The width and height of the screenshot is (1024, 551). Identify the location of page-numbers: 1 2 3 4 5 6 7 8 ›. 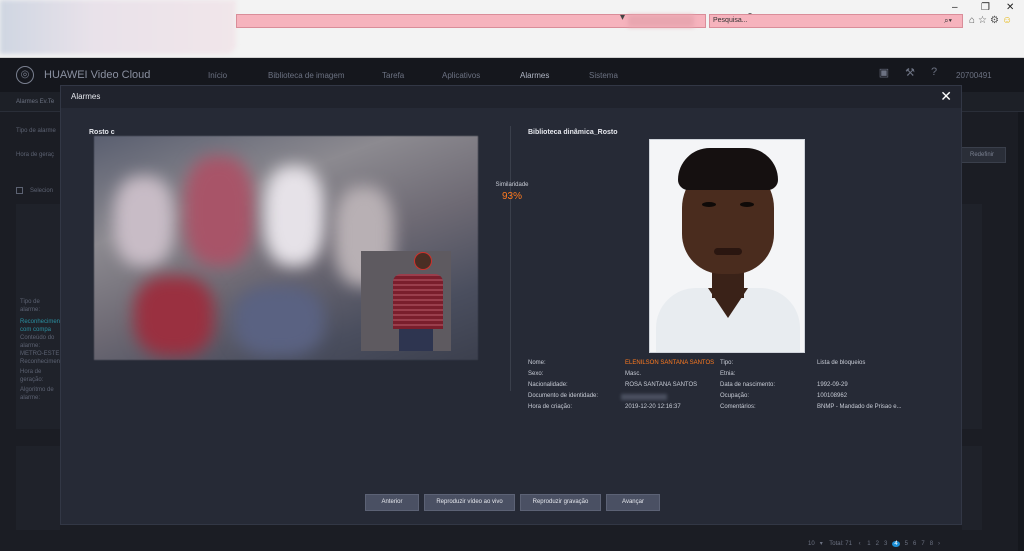
(906, 544).